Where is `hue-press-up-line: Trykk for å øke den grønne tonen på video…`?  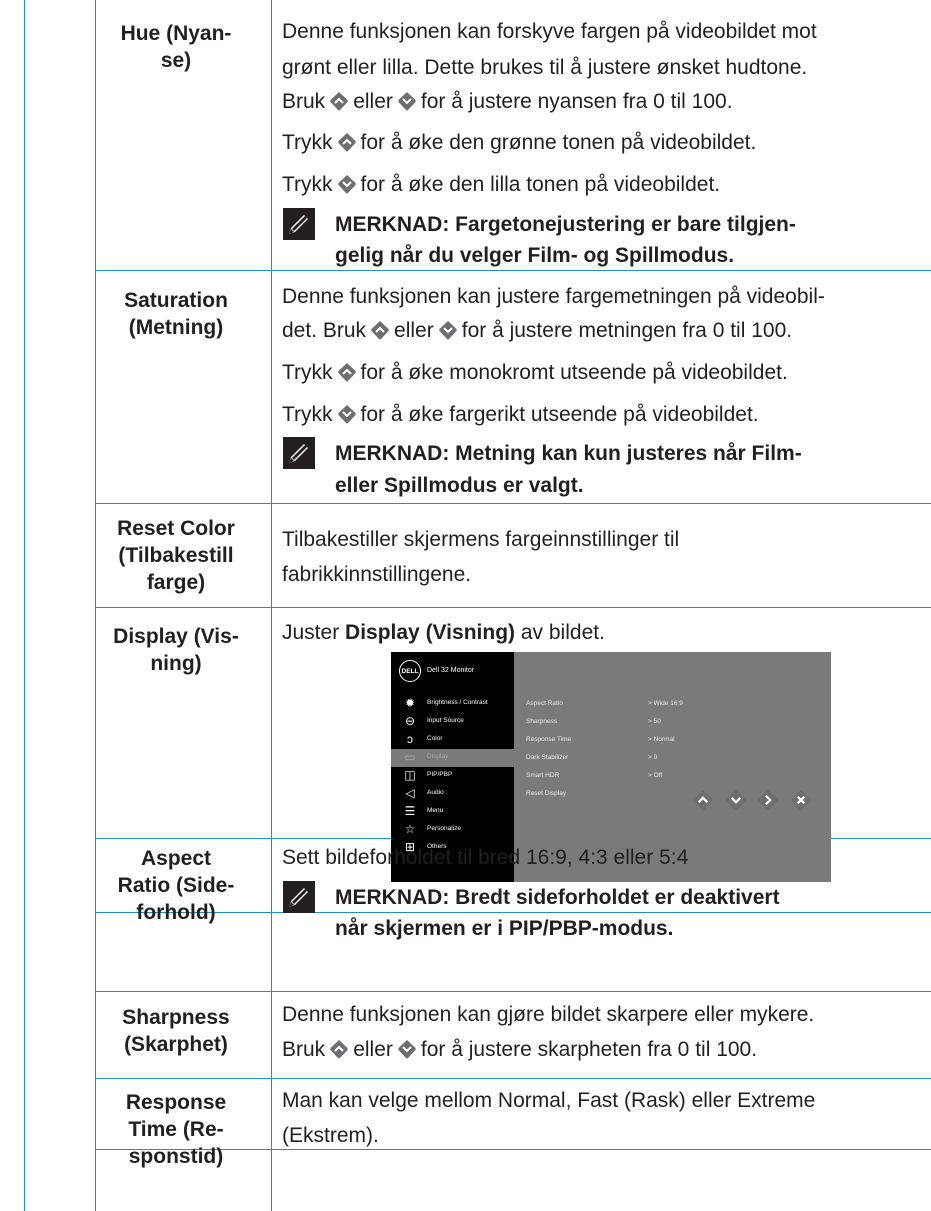 hue-press-up-line: Trykk for å øke den grønne tonen på video… is located at coordinates (519, 142).